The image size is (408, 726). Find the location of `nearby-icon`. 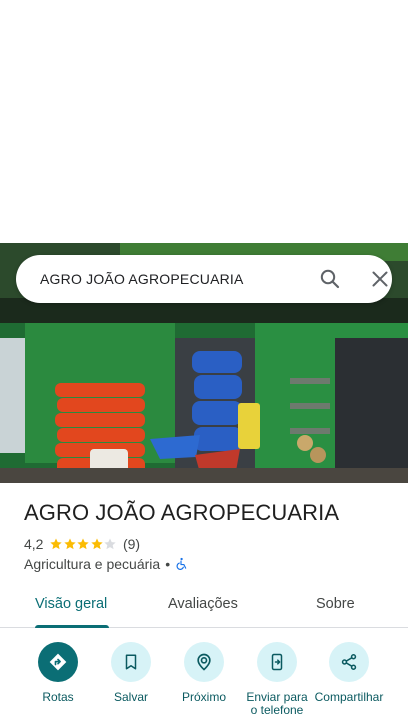

nearby-icon is located at coordinates (204, 662).